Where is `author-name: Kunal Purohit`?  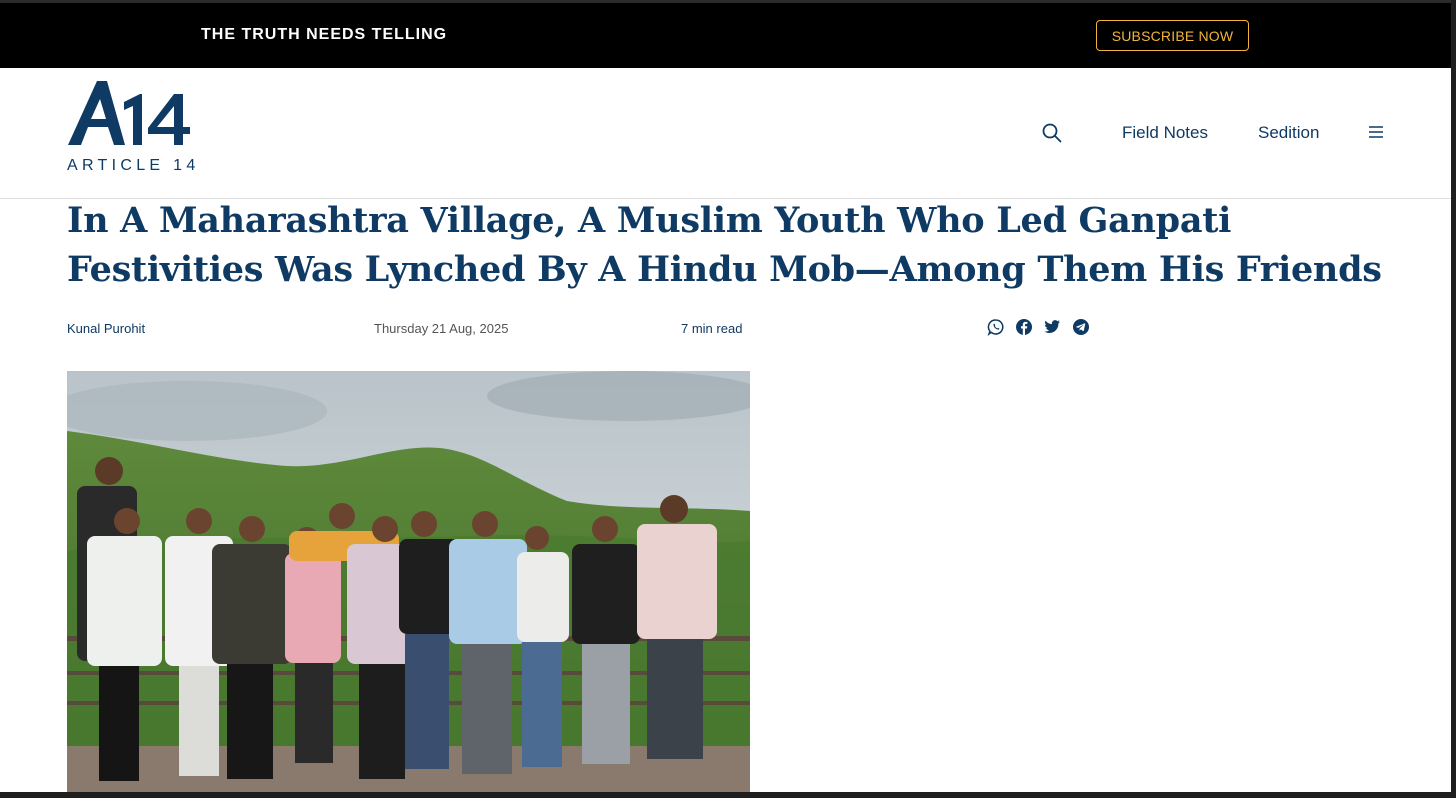 author-name: Kunal Purohit is located at coordinates (106, 328).